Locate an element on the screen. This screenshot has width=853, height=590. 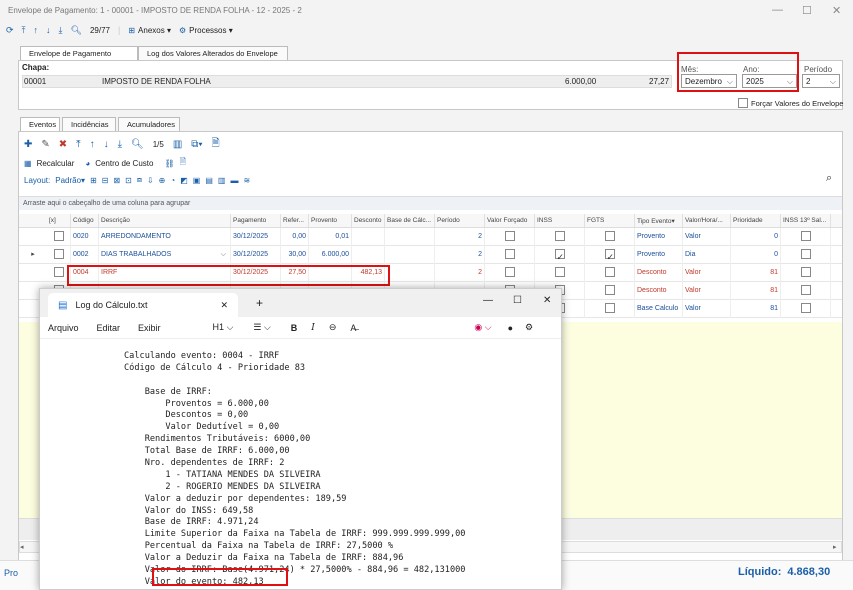
forcar-checkbox is located at coordinates (743, 103).